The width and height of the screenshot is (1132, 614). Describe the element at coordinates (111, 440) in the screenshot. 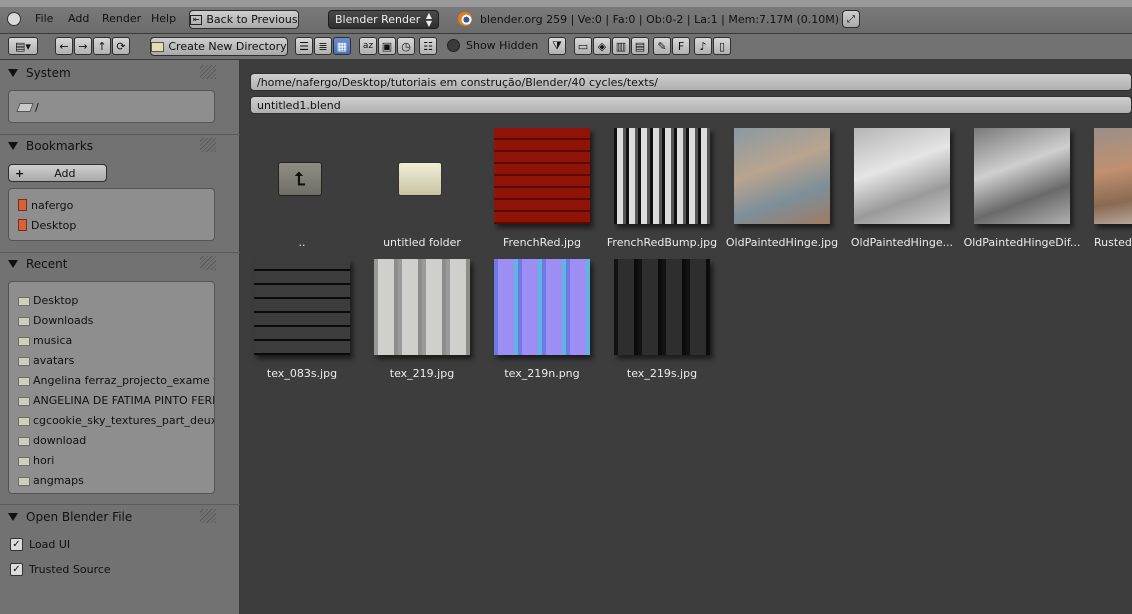

I see `list-item: download` at that location.